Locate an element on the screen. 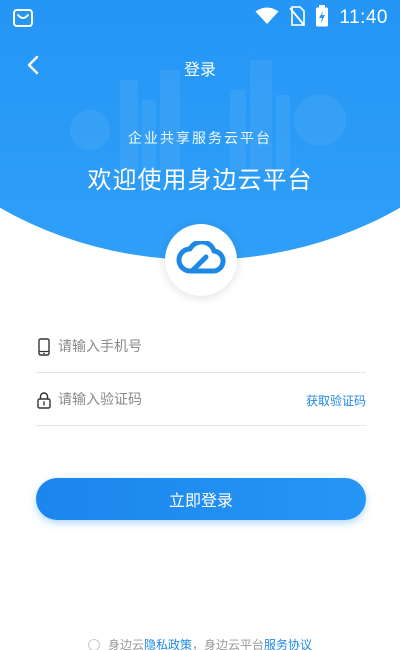 This screenshot has height=650, width=400. app-logo is located at coordinates (201, 260).